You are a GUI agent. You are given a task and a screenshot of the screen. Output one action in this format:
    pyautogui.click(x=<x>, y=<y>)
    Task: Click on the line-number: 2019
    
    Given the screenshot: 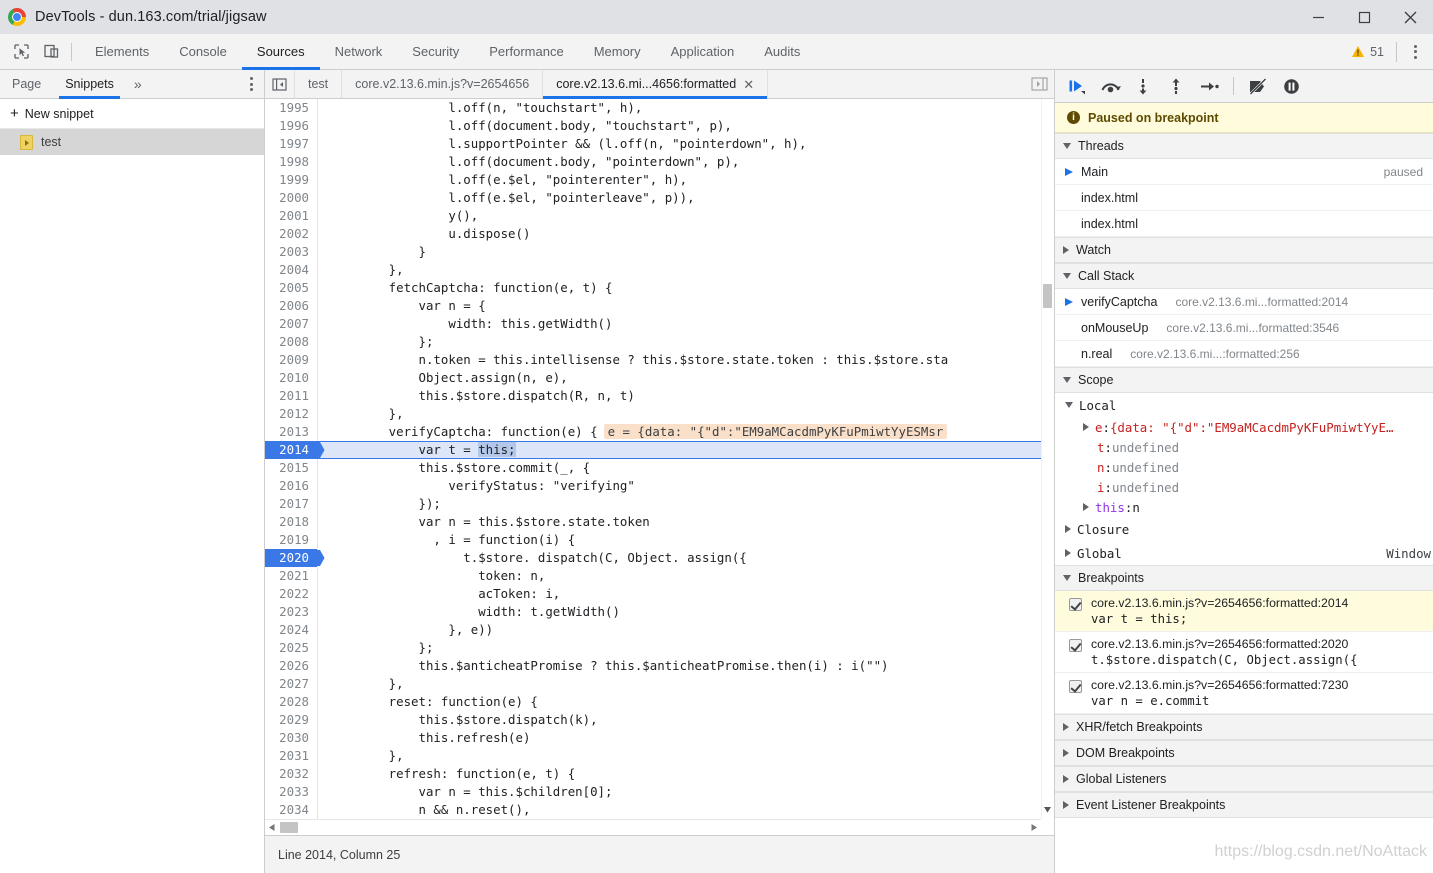 What is the action you would take?
    pyautogui.click(x=291, y=540)
    